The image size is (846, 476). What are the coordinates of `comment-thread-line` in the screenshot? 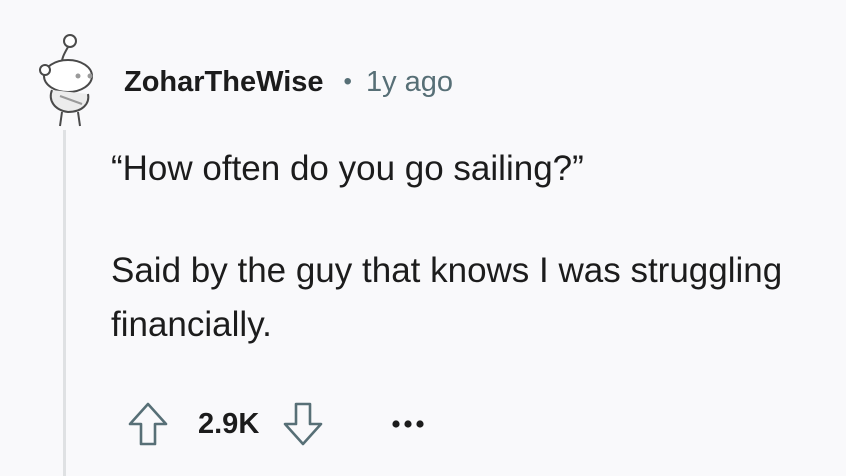 It's located at (64, 303).